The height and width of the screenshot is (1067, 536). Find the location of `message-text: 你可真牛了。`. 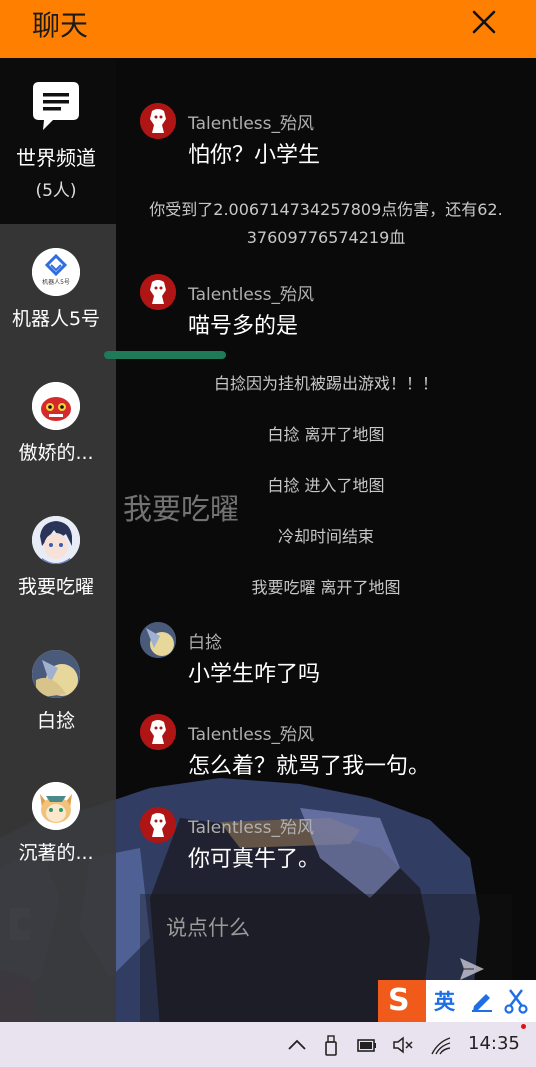

message-text: 你可真牛了。 is located at coordinates (254, 859).